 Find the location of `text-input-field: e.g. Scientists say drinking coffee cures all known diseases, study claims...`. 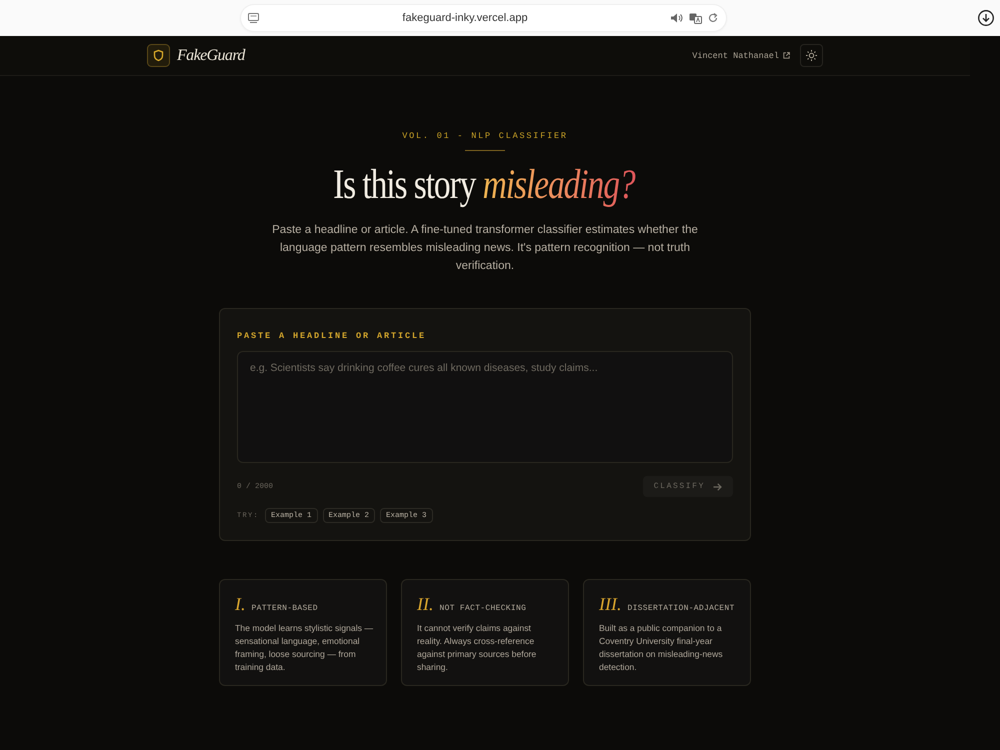

text-input-field: e.g. Scientists say drinking coffee cures all known diseases, study claims... is located at coordinates (485, 407).